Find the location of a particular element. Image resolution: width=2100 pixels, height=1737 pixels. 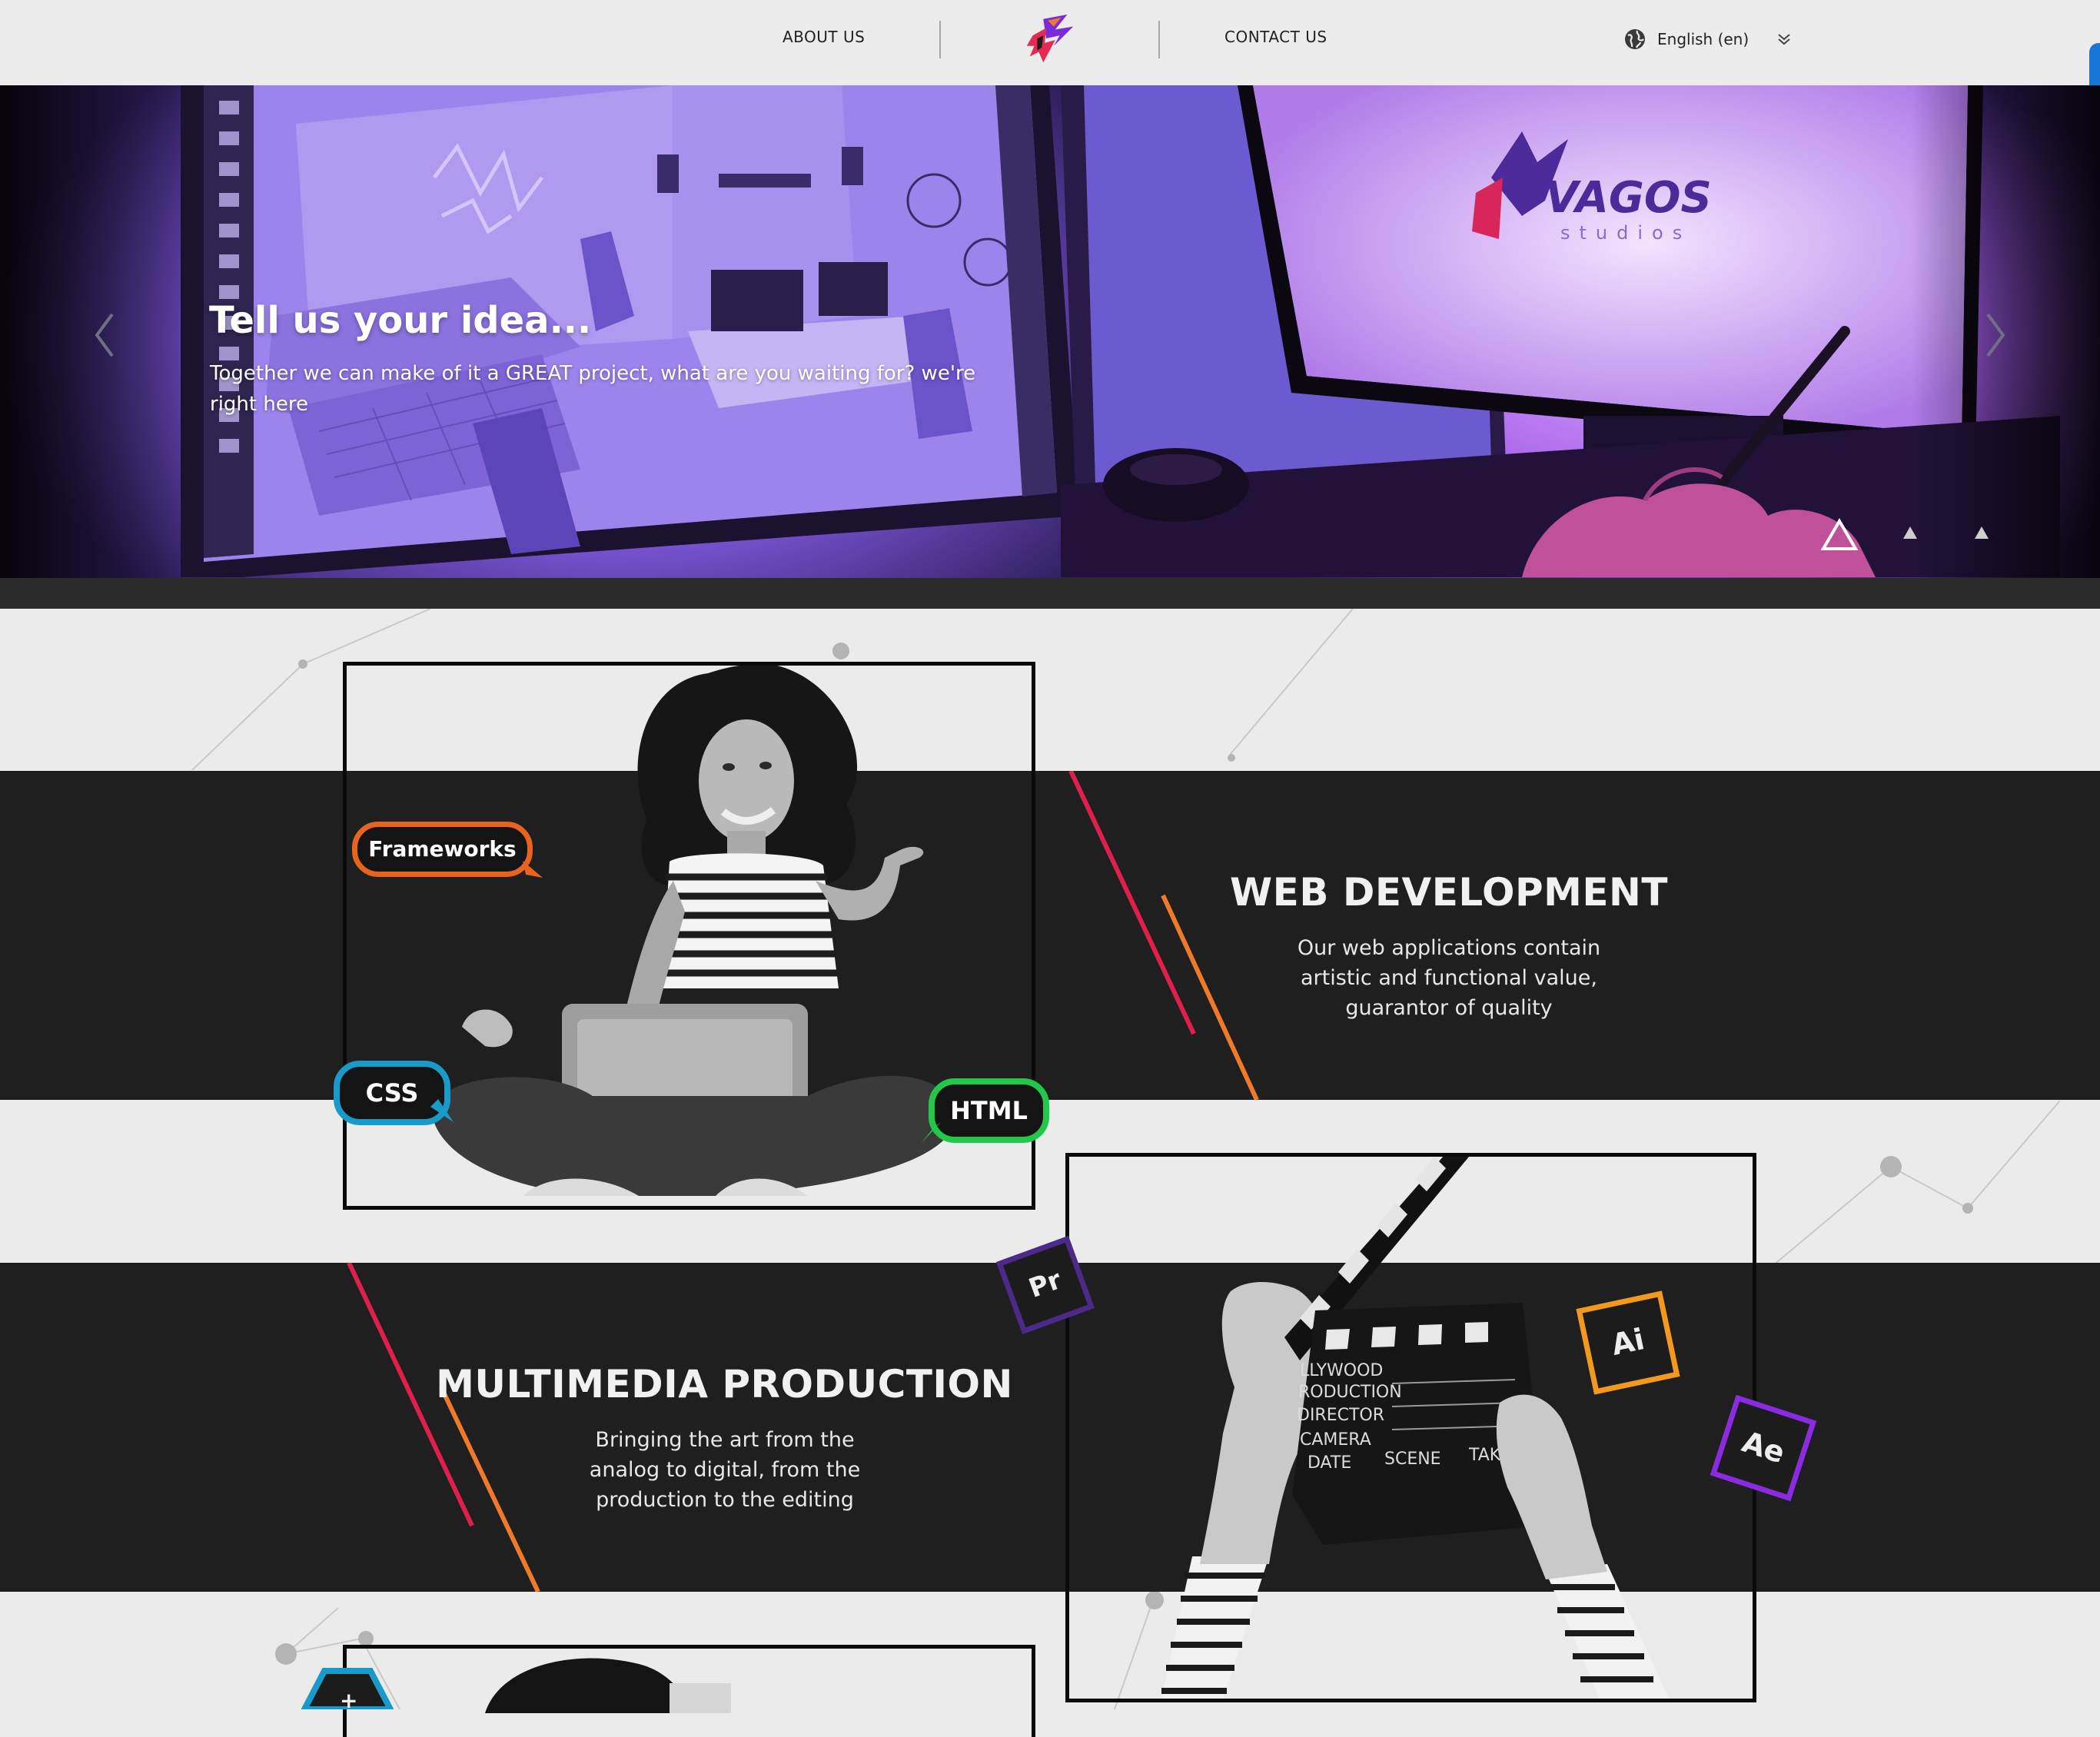

vagos-logo is located at coordinates (1051, 40).